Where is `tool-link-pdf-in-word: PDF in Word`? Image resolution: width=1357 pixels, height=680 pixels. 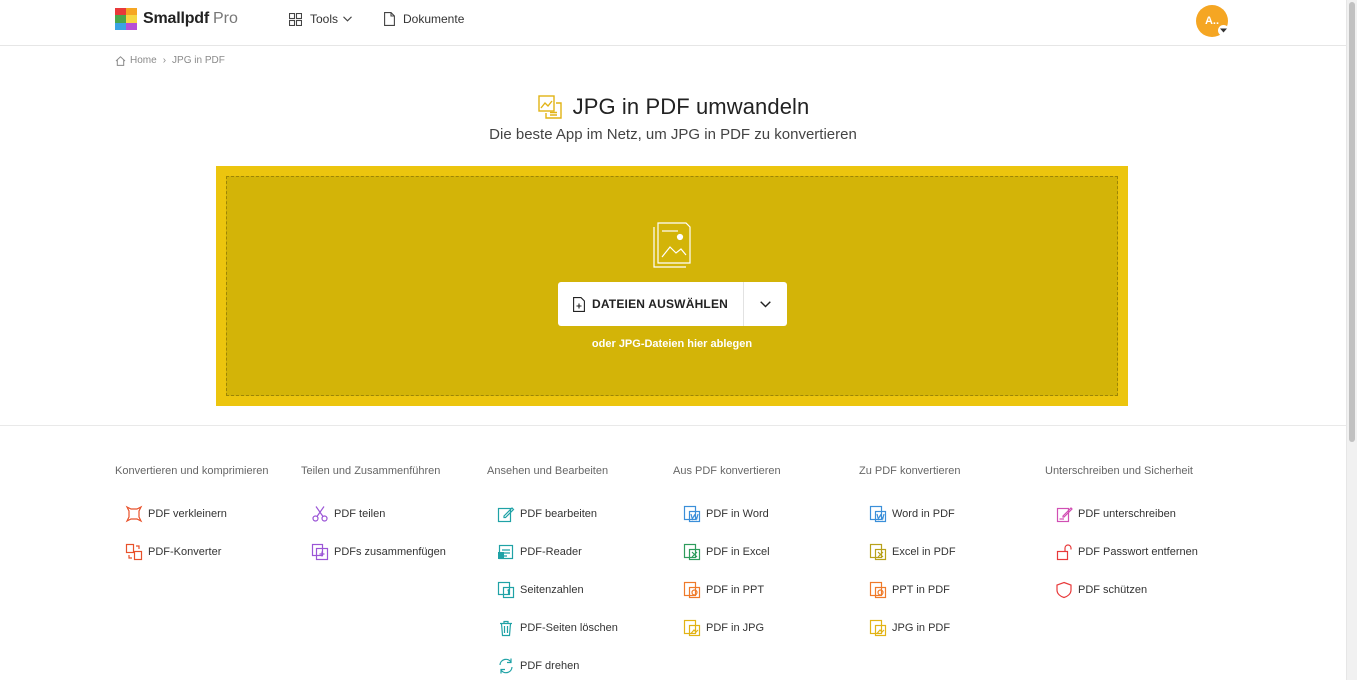
tool-link-pdf-in-word: PDF in Word is located at coordinates (766, 514).